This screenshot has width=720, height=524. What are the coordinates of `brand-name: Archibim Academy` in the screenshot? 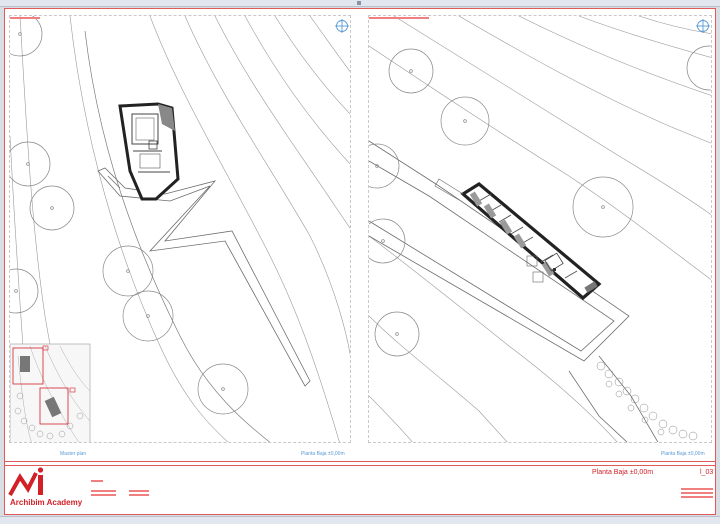 It's located at (46, 502).